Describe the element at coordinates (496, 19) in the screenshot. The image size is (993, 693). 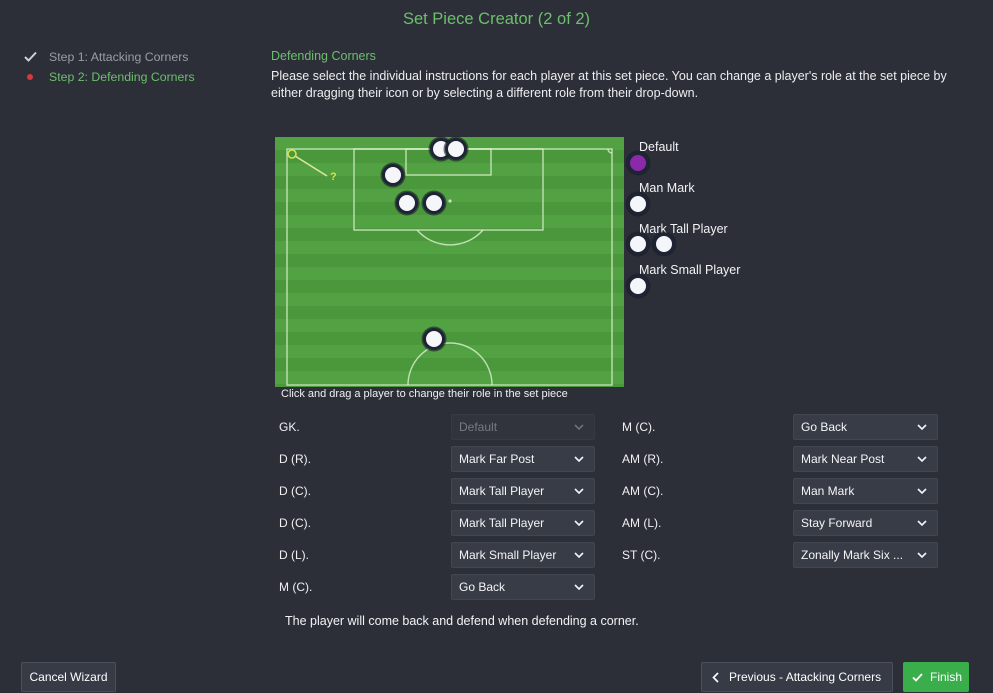
I see `window-title: Set Piece Creator (2 of 2)` at that location.